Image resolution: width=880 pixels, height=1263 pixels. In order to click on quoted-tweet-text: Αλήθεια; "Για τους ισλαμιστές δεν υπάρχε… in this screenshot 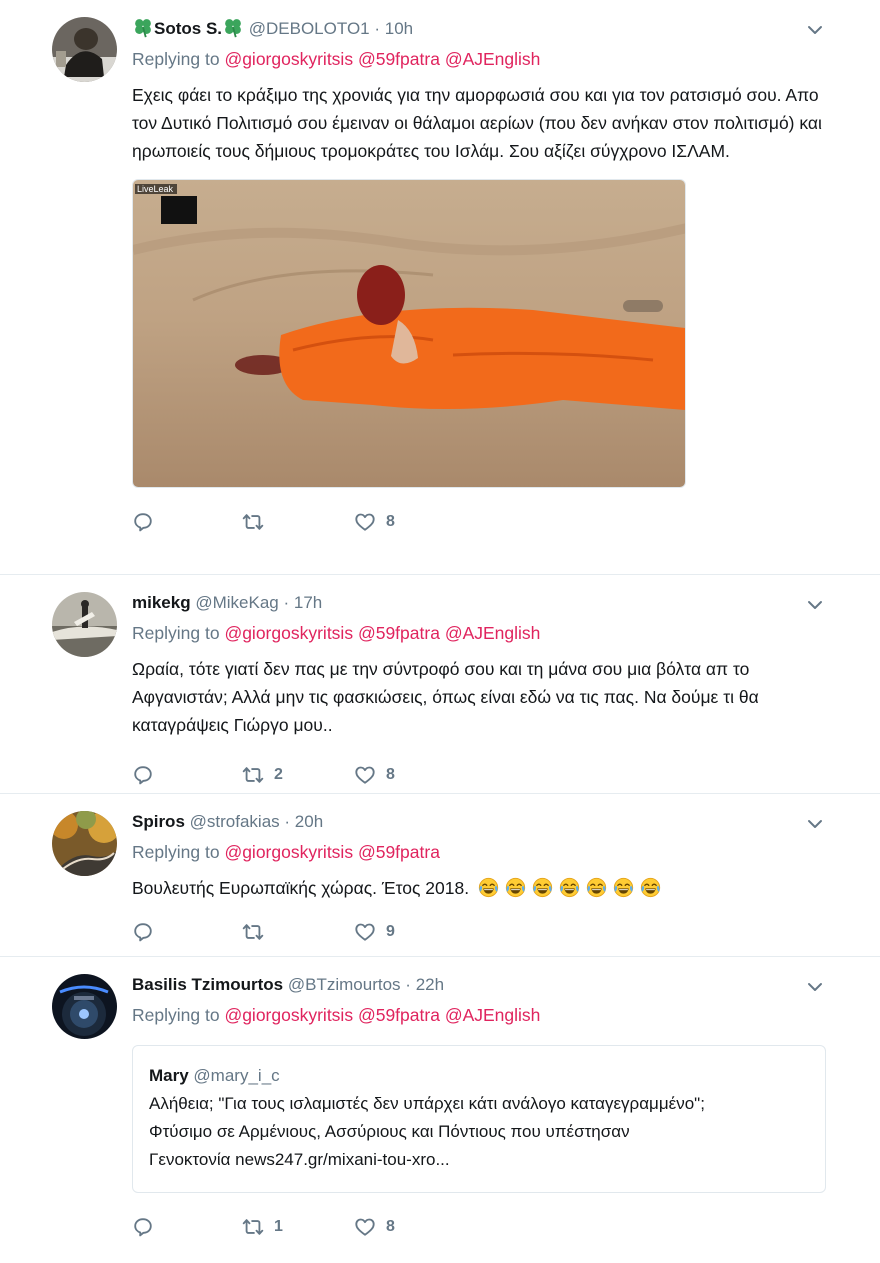, I will do `click(479, 1132)`.